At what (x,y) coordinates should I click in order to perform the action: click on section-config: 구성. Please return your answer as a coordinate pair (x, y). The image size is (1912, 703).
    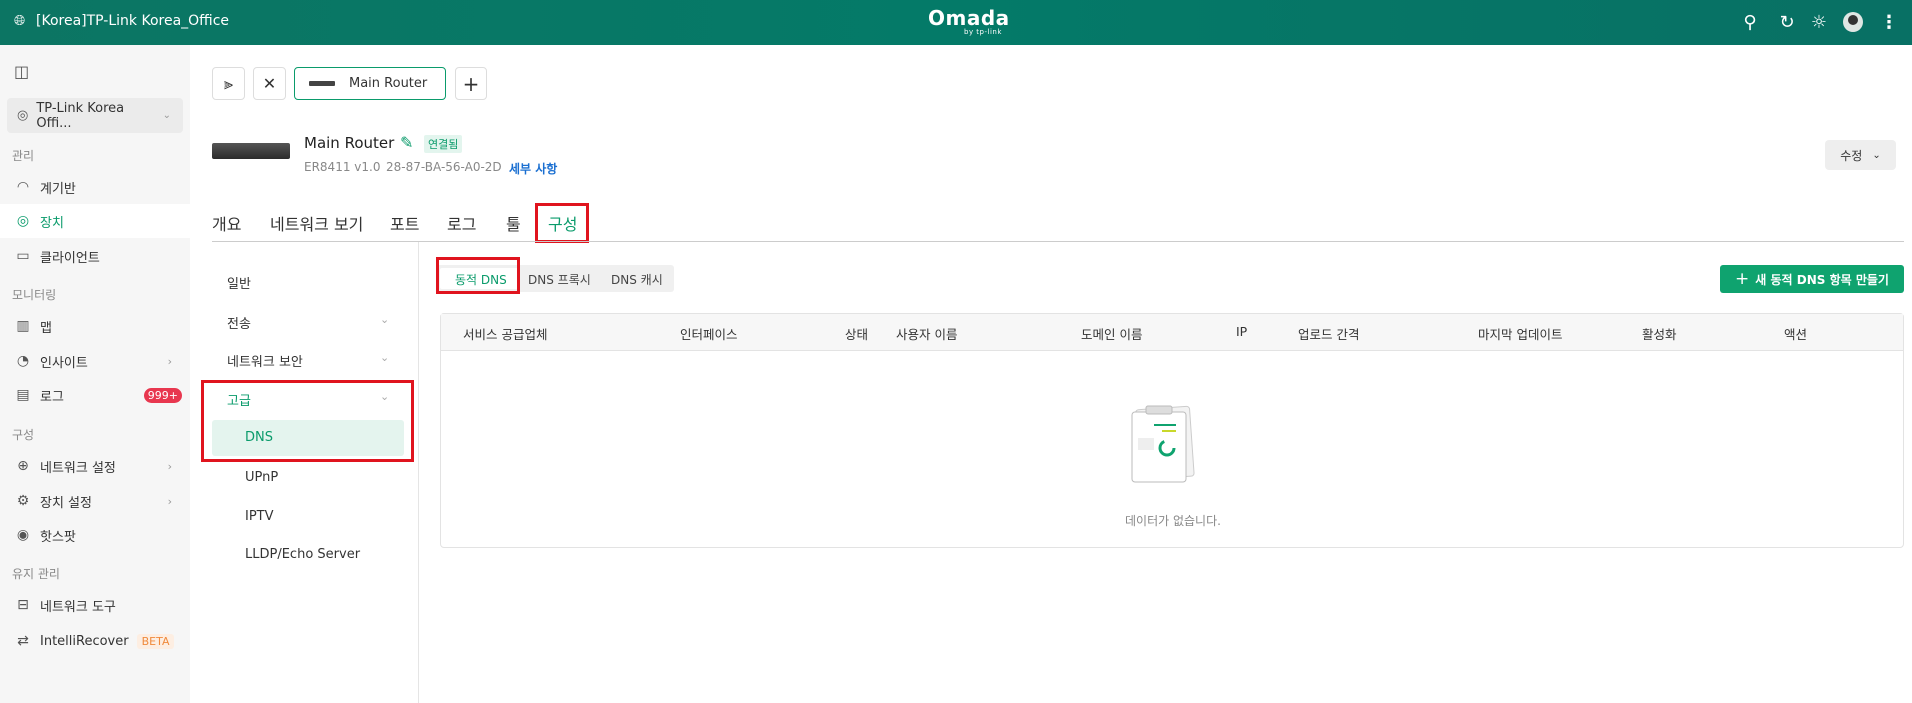
    Looking at the image, I should click on (23, 435).